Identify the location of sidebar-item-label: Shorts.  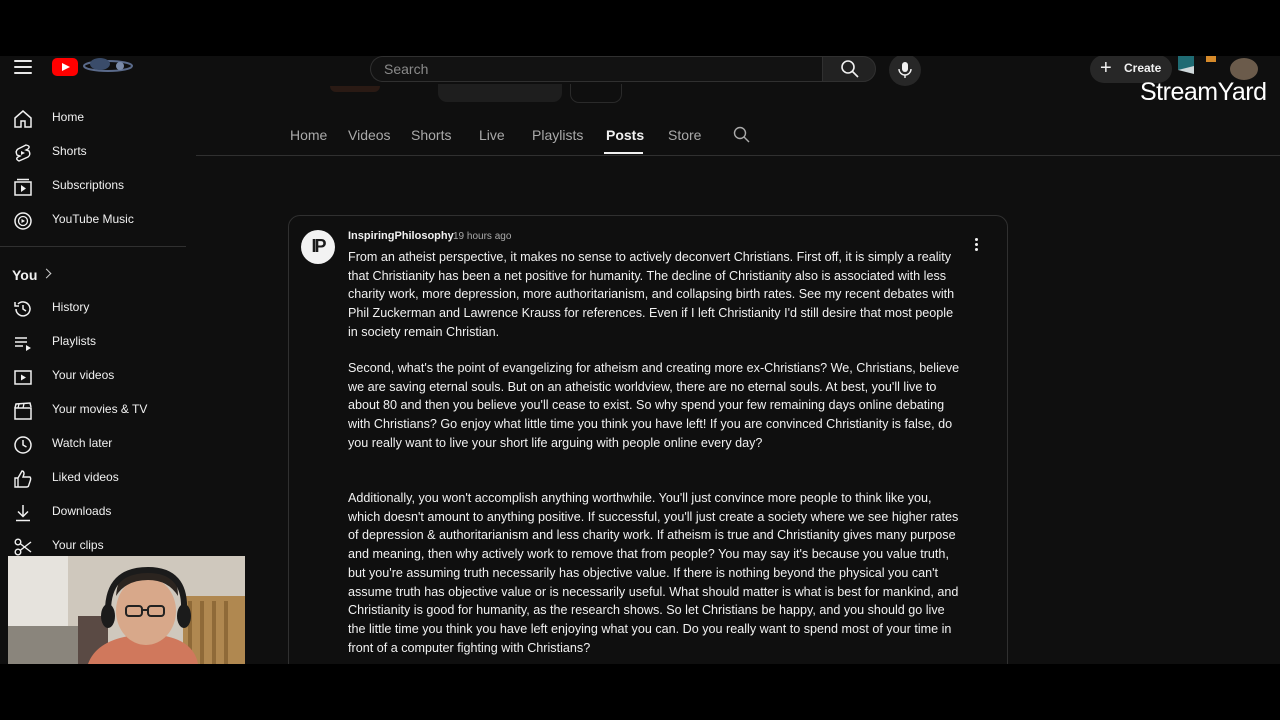
(69, 151).